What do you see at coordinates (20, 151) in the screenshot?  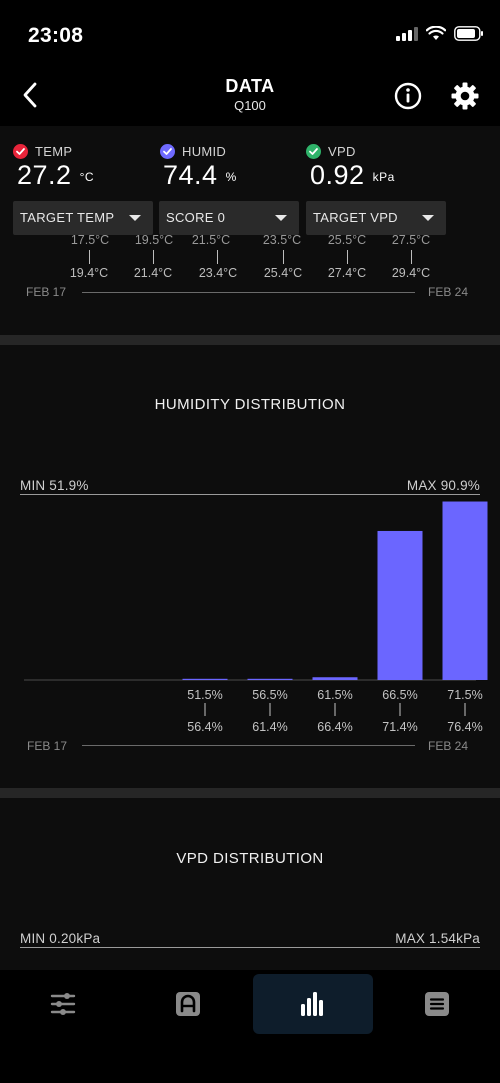 I see `temp-check-icon` at bounding box center [20, 151].